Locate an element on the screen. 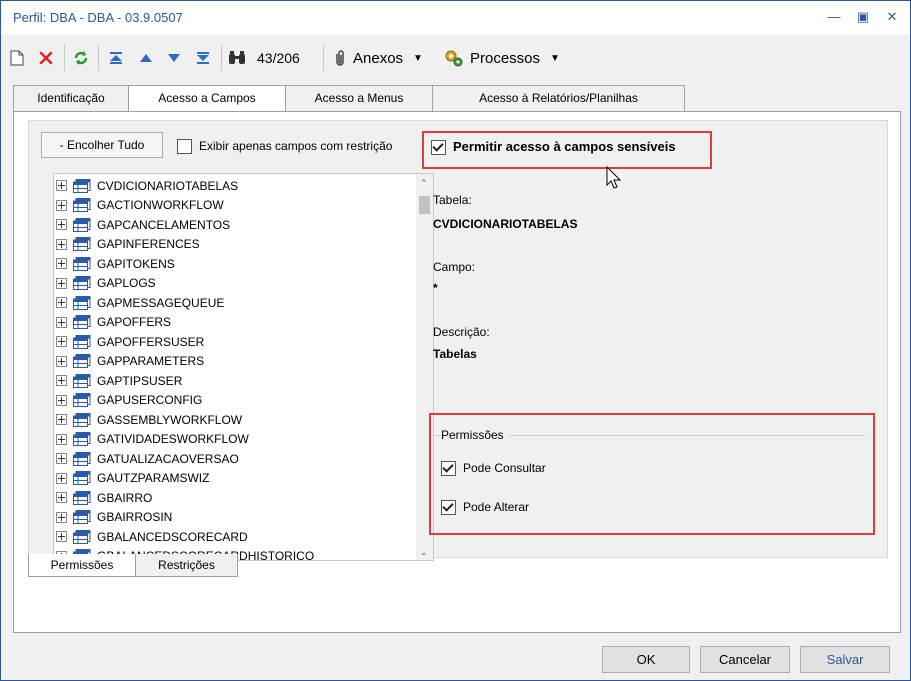  pode-alterar-checkbox is located at coordinates (448, 507).